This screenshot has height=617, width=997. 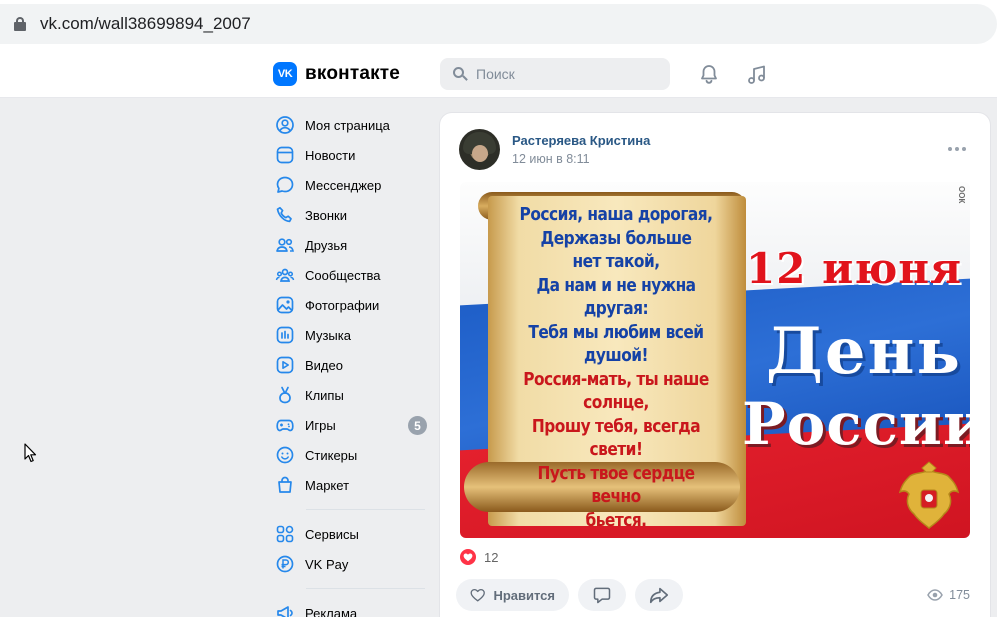 What do you see at coordinates (616, 379) in the screenshot?
I see `poem-line: Россия-мать, ты наше` at bounding box center [616, 379].